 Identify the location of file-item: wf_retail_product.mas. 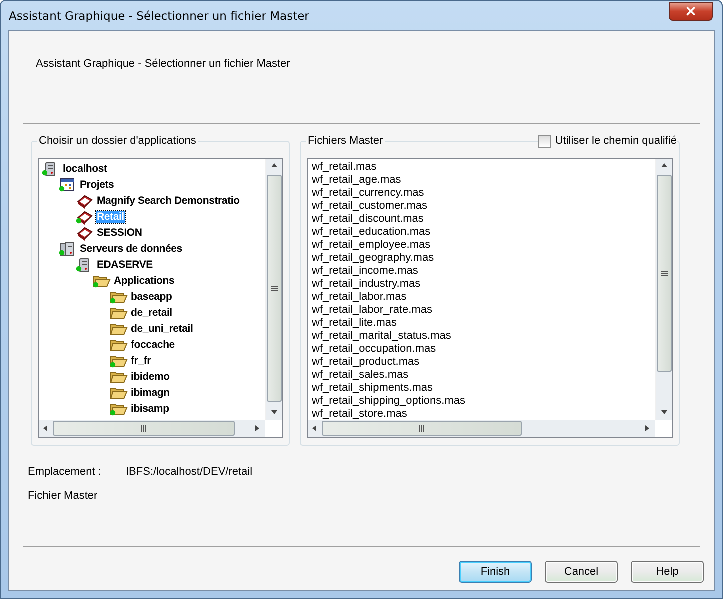
(481, 362).